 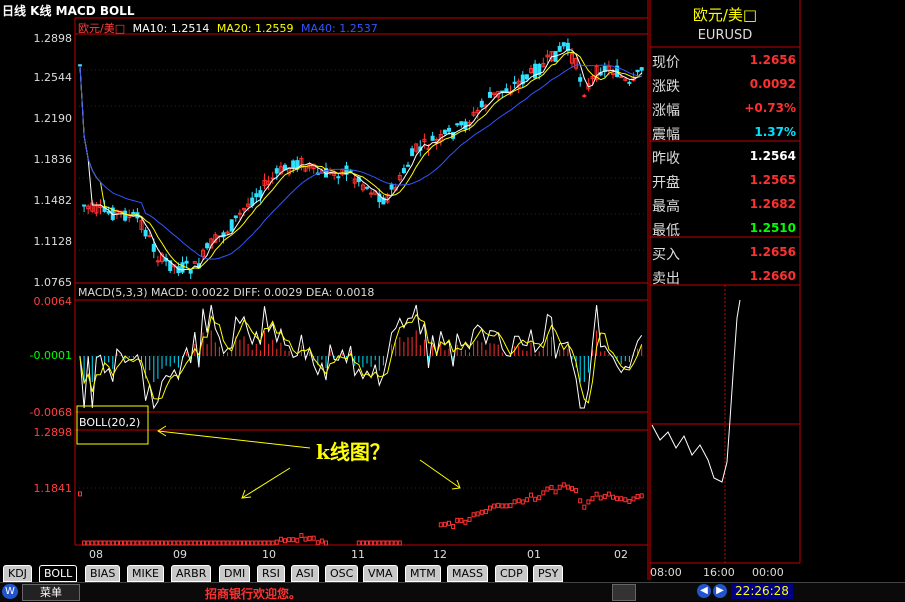 What do you see at coordinates (768, 572) in the screenshot?
I see `intraday-time: 00:00` at bounding box center [768, 572].